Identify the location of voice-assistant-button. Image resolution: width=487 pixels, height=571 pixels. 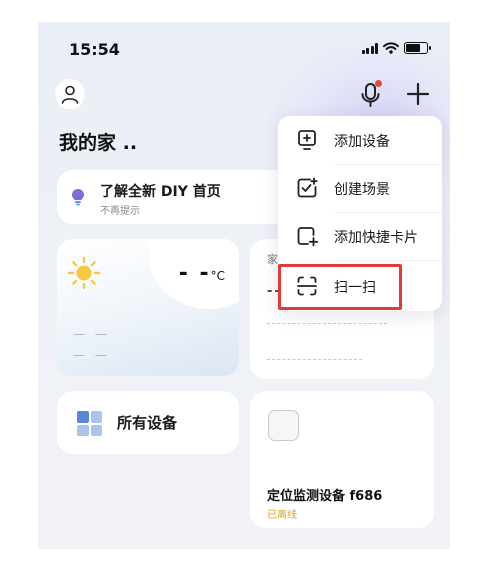
(371, 94).